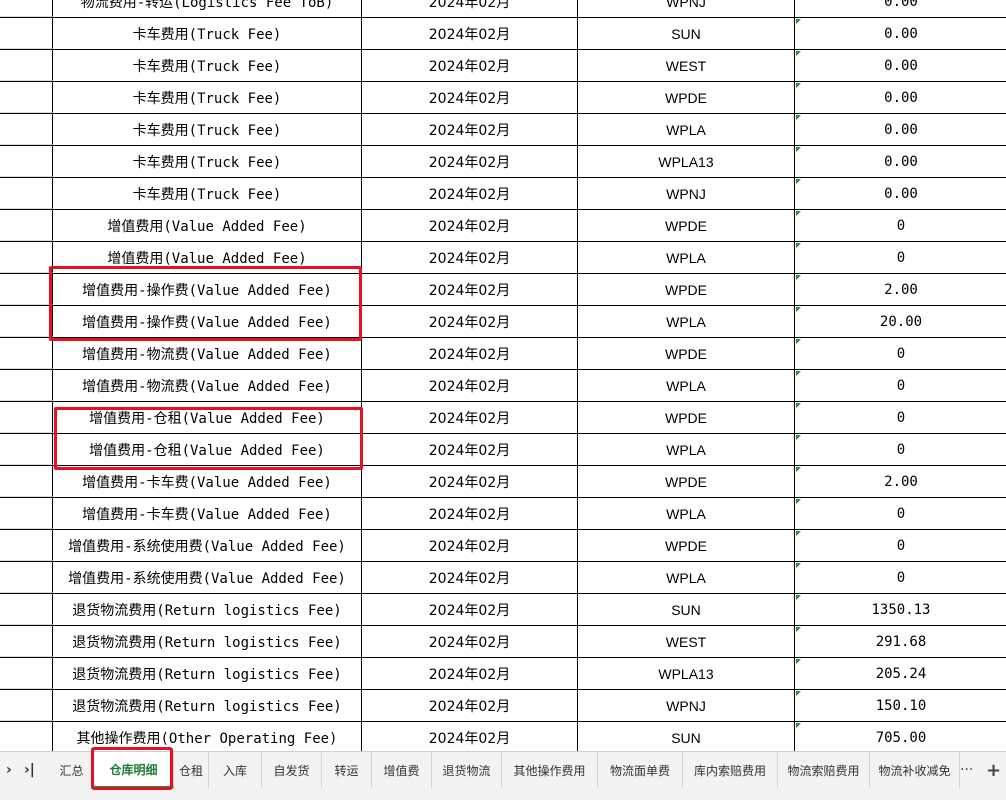 The height and width of the screenshot is (800, 1006). What do you see at coordinates (191, 770) in the screenshot?
I see `sheet-tab: 仓租` at bounding box center [191, 770].